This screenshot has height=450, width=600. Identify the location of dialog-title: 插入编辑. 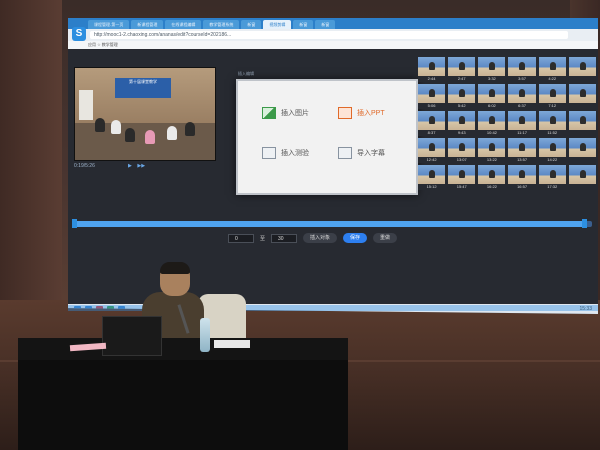
(246, 73).